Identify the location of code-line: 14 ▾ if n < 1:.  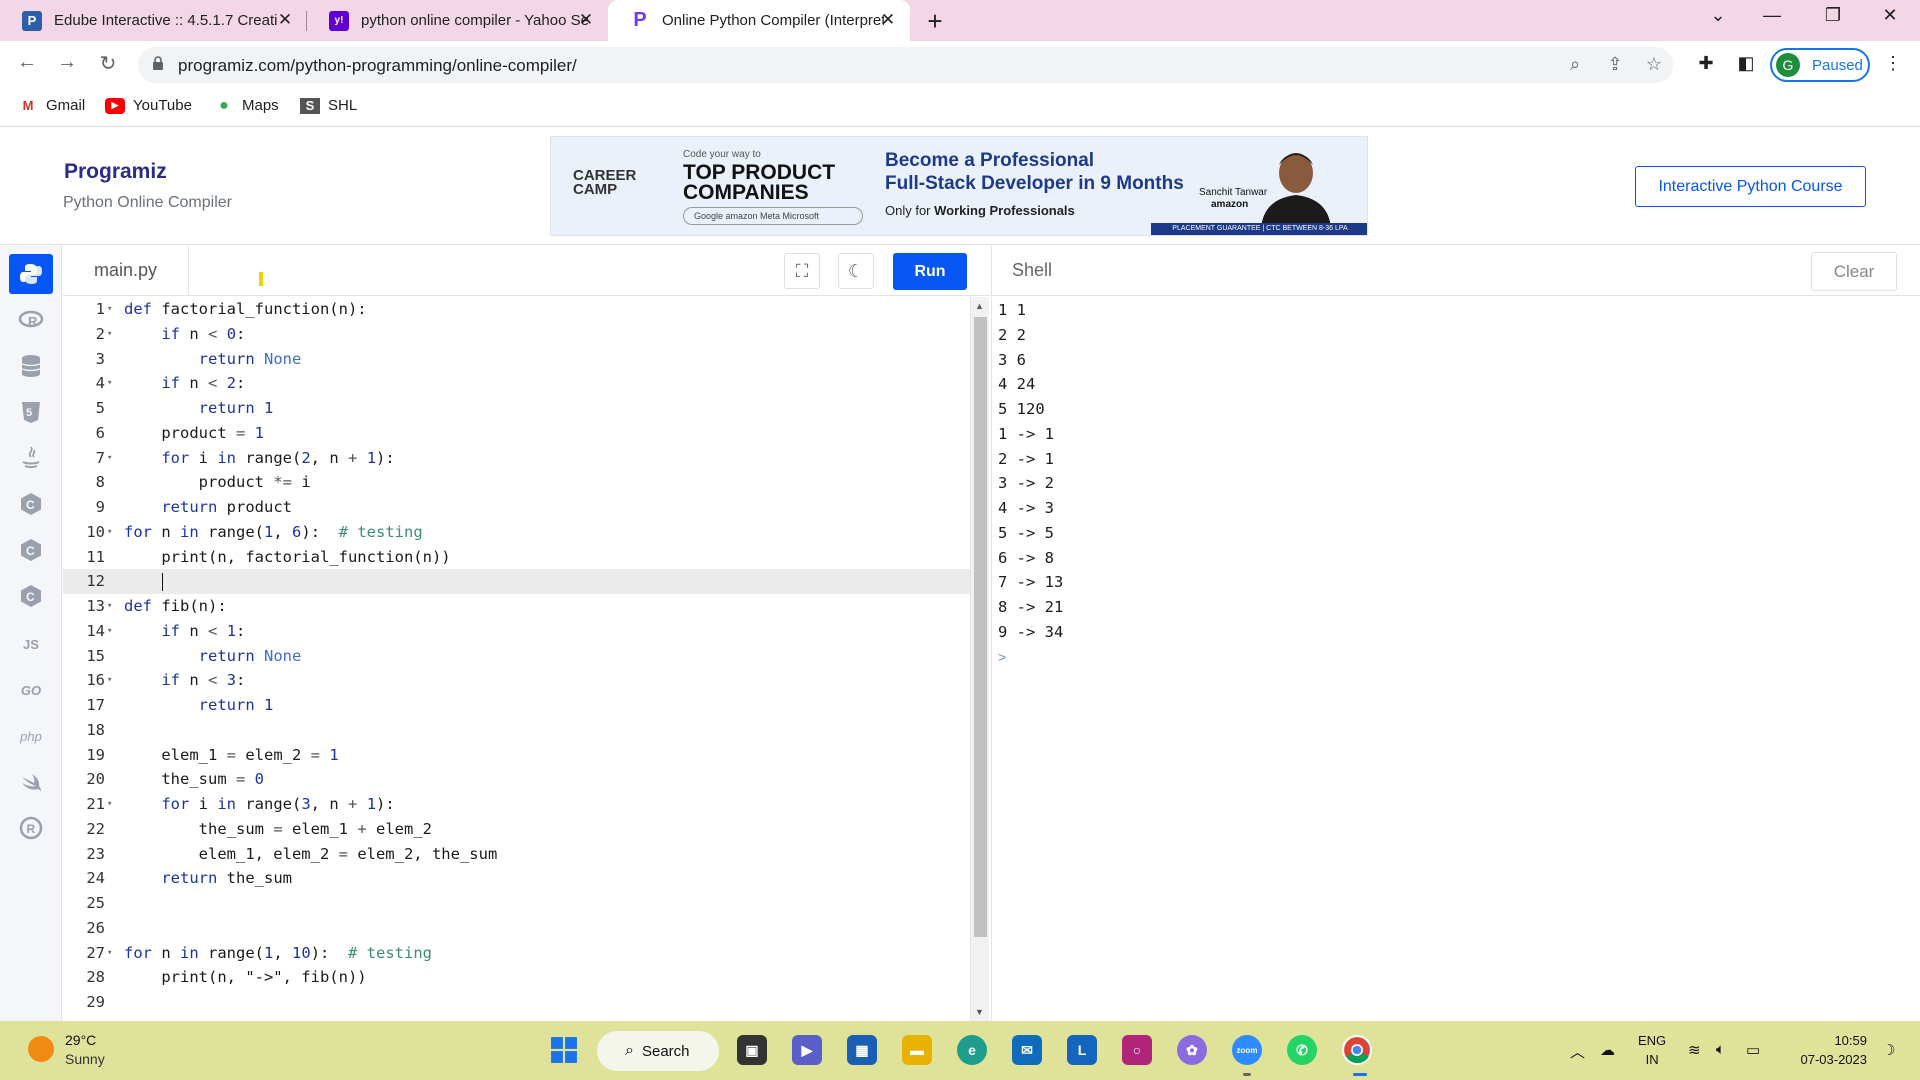
(516, 631).